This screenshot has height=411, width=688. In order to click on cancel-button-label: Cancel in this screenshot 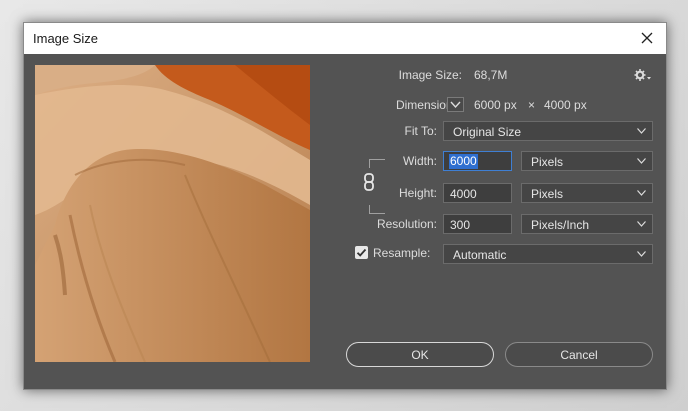, I will do `click(579, 354)`.